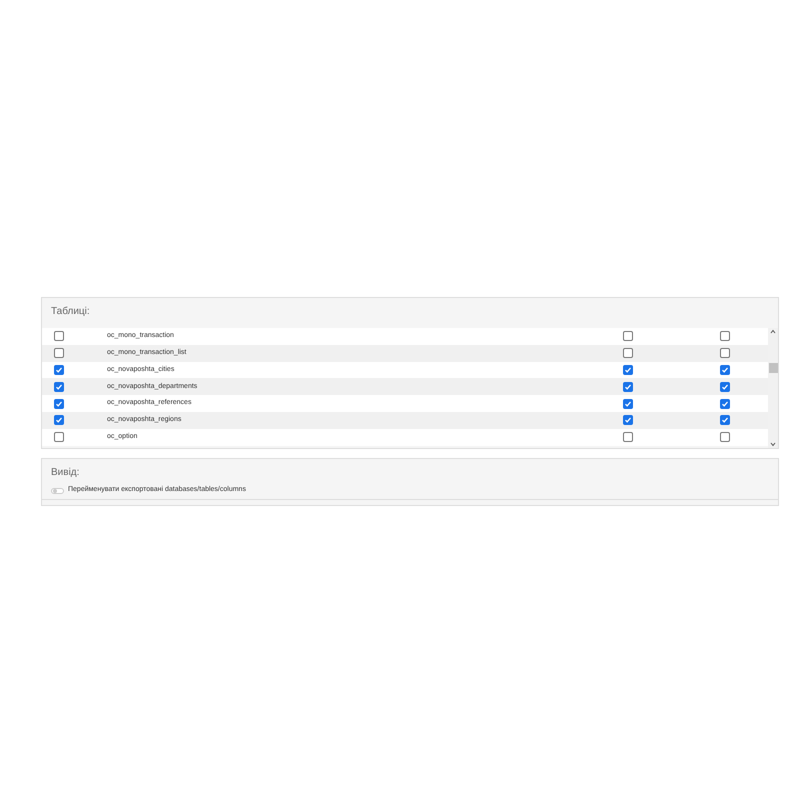  What do you see at coordinates (773, 331) in the screenshot?
I see `scroll-up-icon` at bounding box center [773, 331].